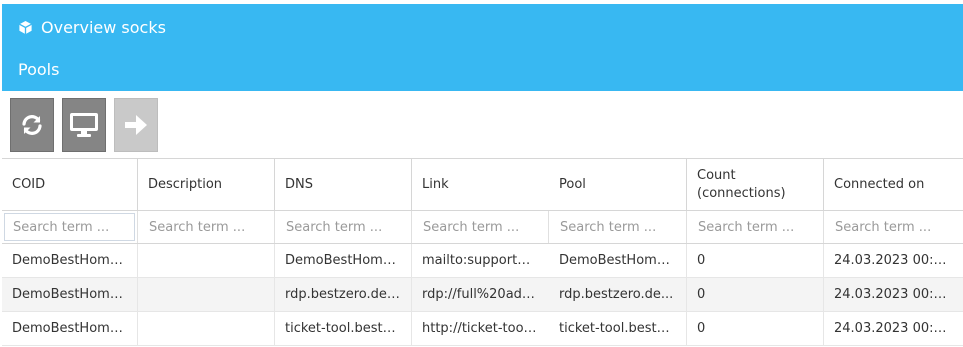 The width and height of the screenshot is (963, 347). I want to click on forward-button, so click(136, 125).